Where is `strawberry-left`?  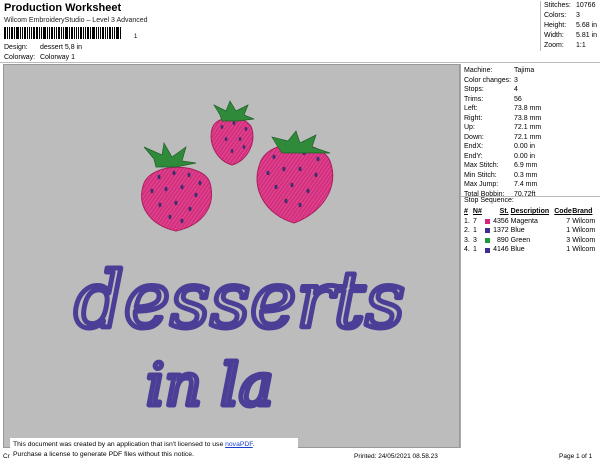
strawberry-left is located at coordinates (176, 186).